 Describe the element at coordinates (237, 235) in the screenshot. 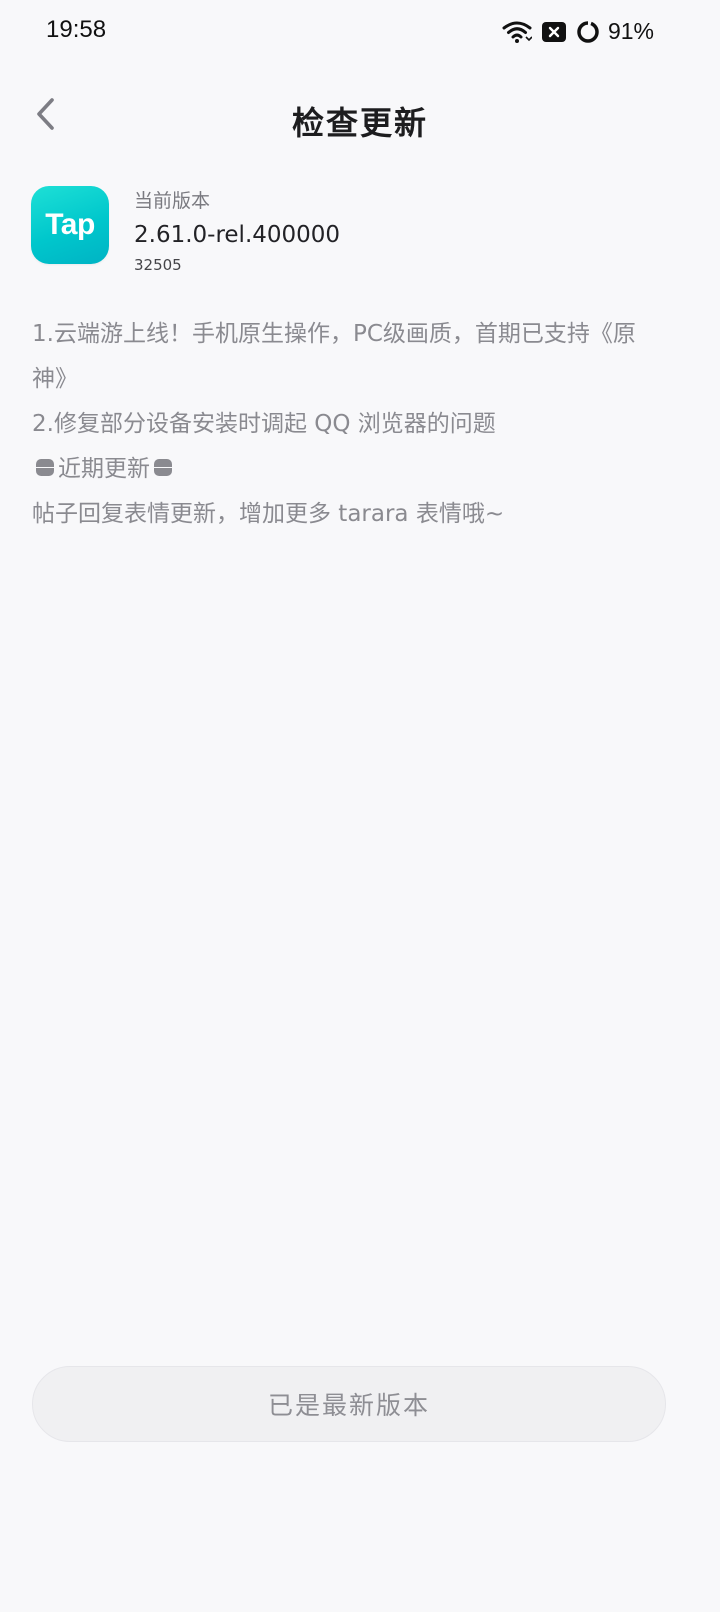

I see `version-number: 2.61.0-rel.400000` at that location.